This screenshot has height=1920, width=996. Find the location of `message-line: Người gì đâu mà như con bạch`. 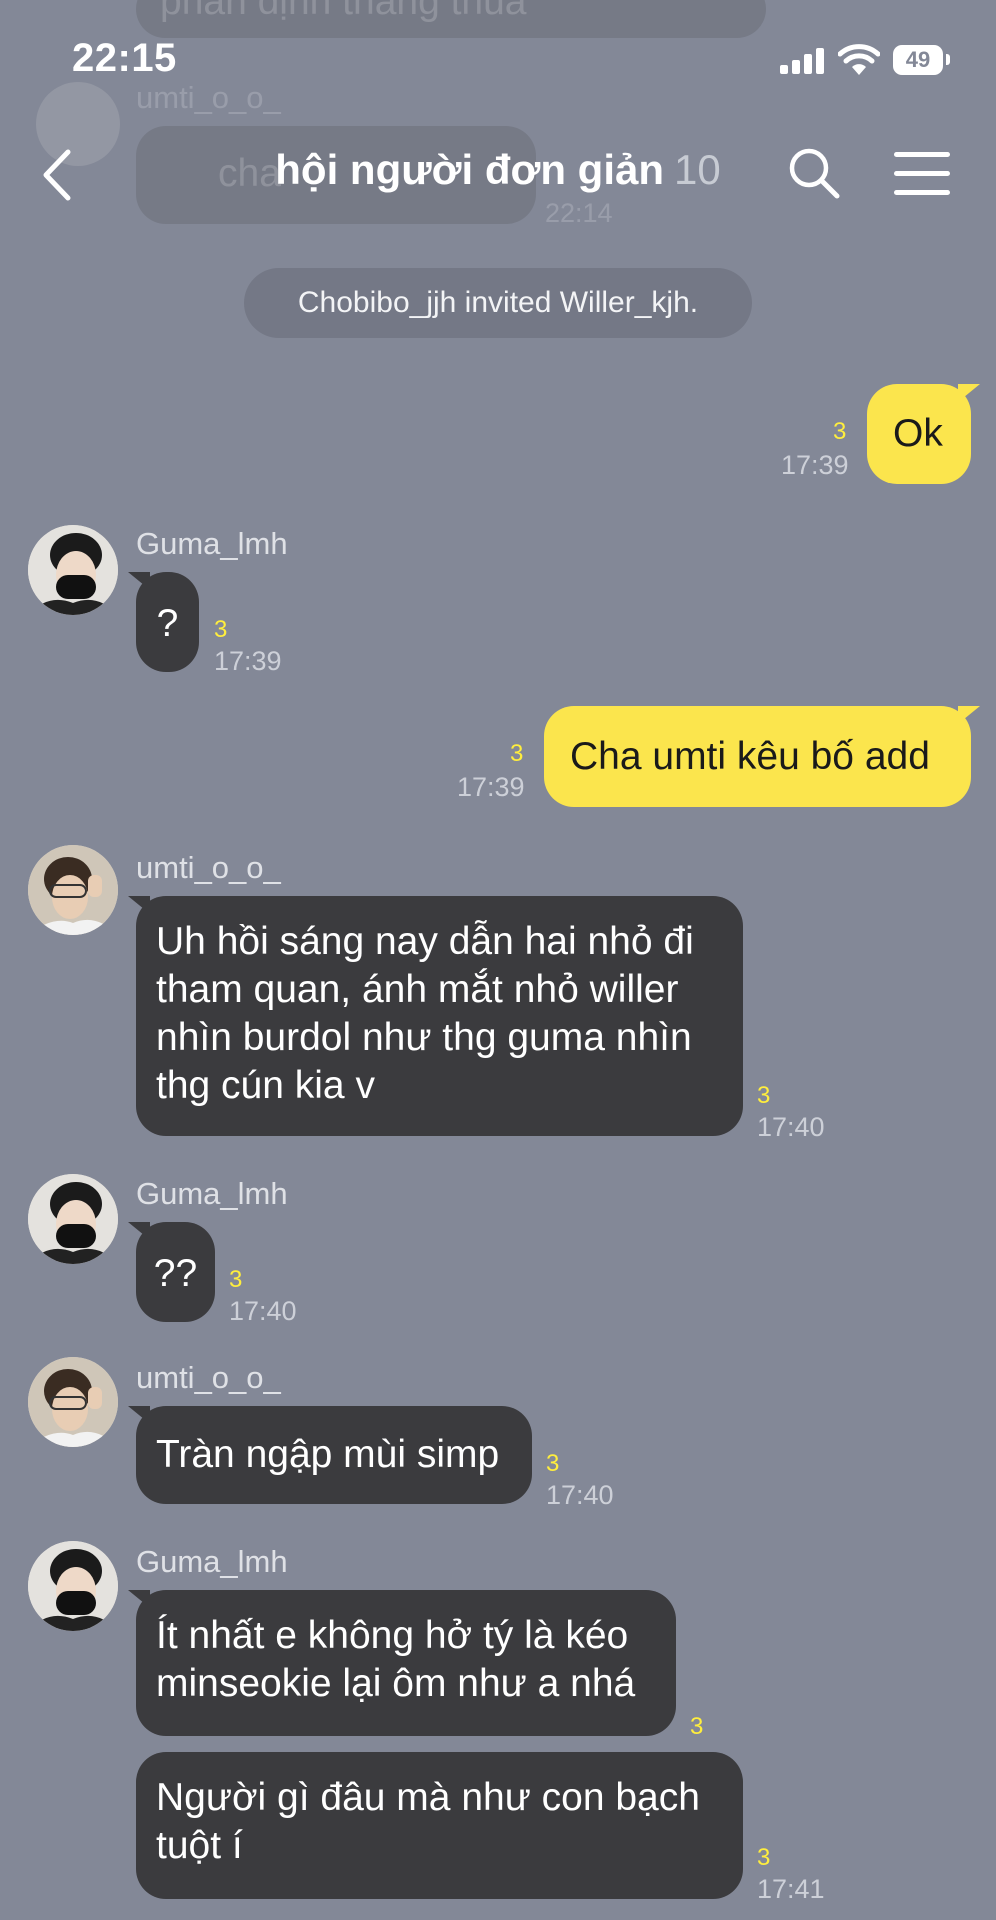

message-line: Người gì đâu mà như con bạch is located at coordinates (428, 1797).